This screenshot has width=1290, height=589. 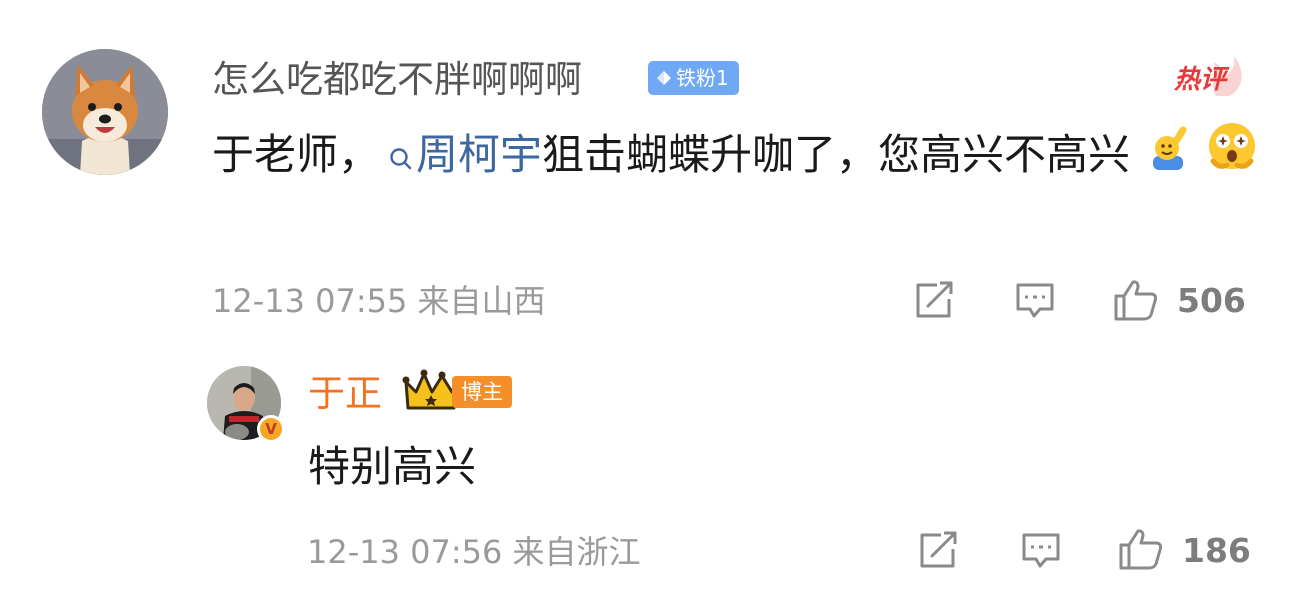 What do you see at coordinates (392, 466) in the screenshot?
I see `reply-text: 特别高兴` at bounding box center [392, 466].